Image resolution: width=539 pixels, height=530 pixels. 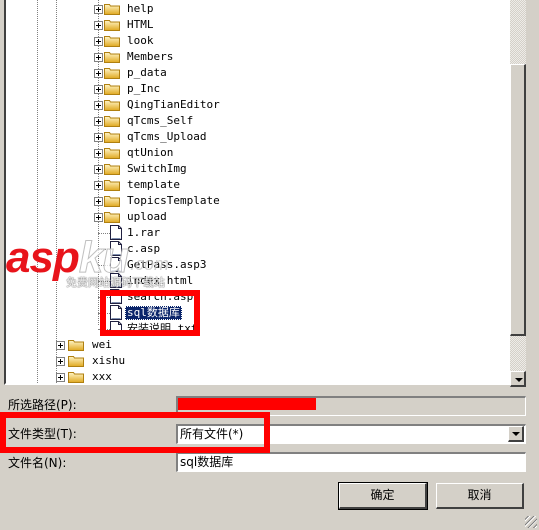 What do you see at coordinates (256, 361) in the screenshot?
I see `tree-folder-item: xishu` at bounding box center [256, 361].